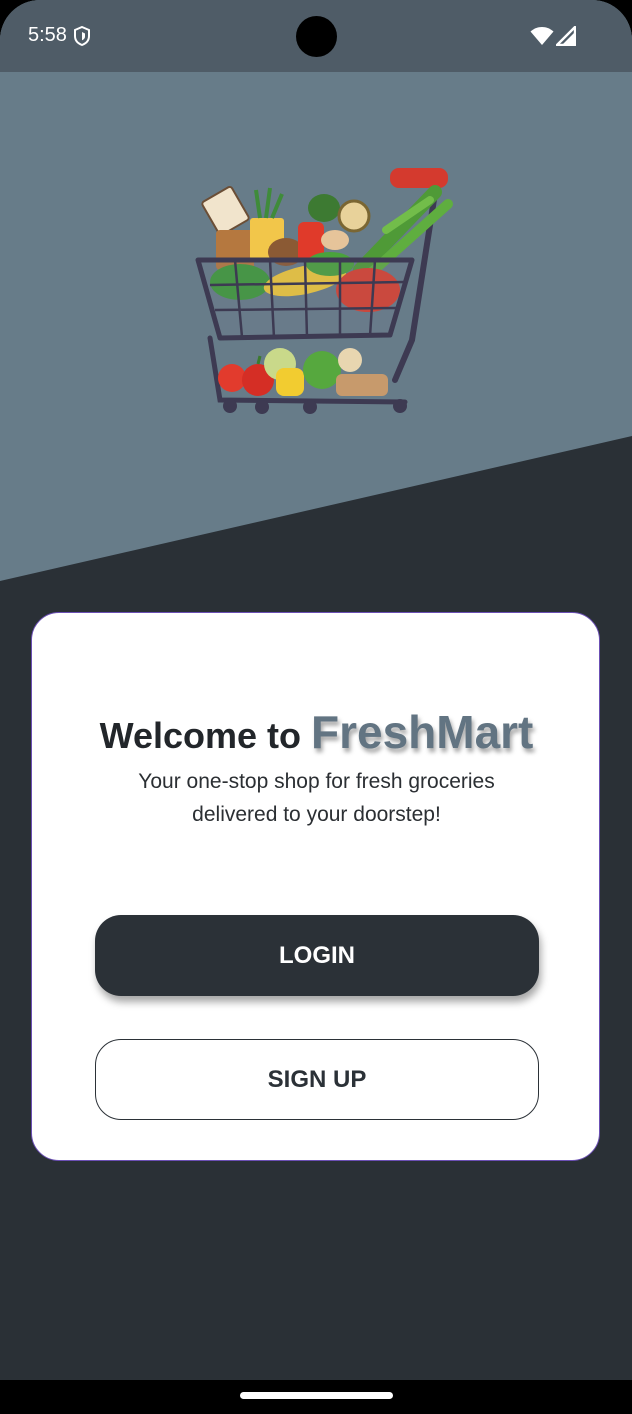 This screenshot has width=632, height=1414. I want to click on status-bar: 5:58, so click(316, 36).